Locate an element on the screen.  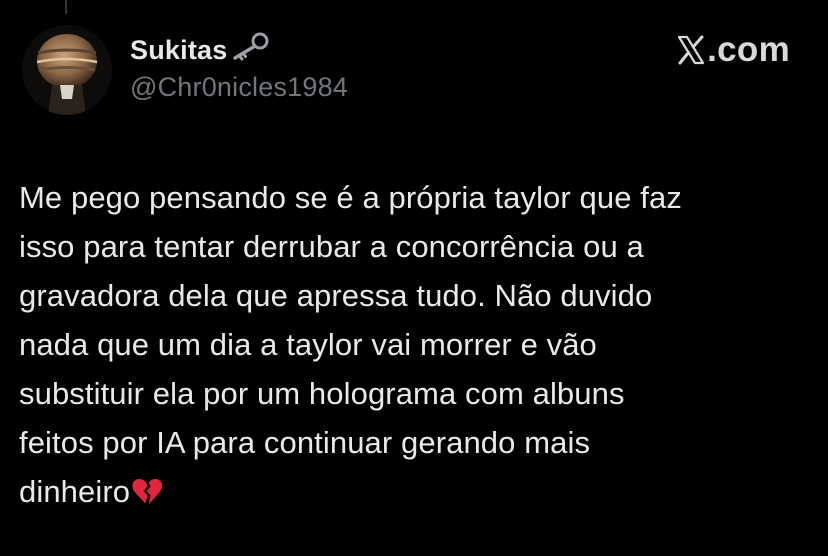
x-com-brand: .com is located at coordinates (733, 50).